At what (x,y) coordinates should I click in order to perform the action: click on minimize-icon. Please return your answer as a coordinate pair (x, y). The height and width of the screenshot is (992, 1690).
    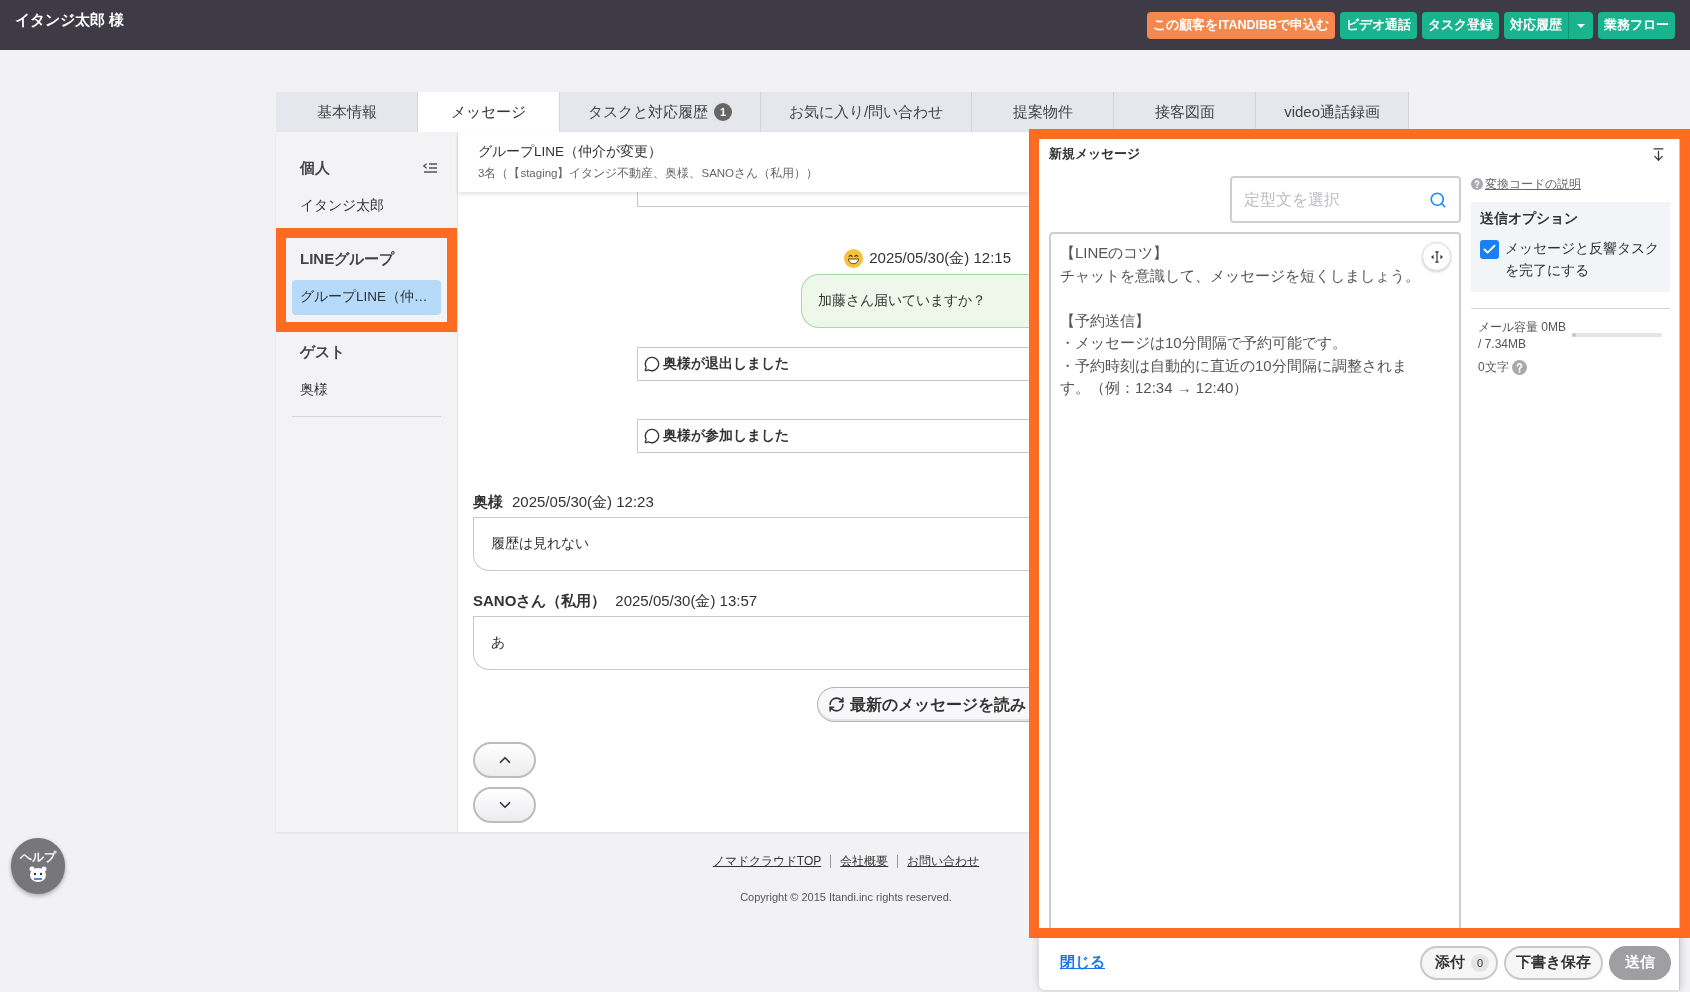
    Looking at the image, I should click on (1658, 154).